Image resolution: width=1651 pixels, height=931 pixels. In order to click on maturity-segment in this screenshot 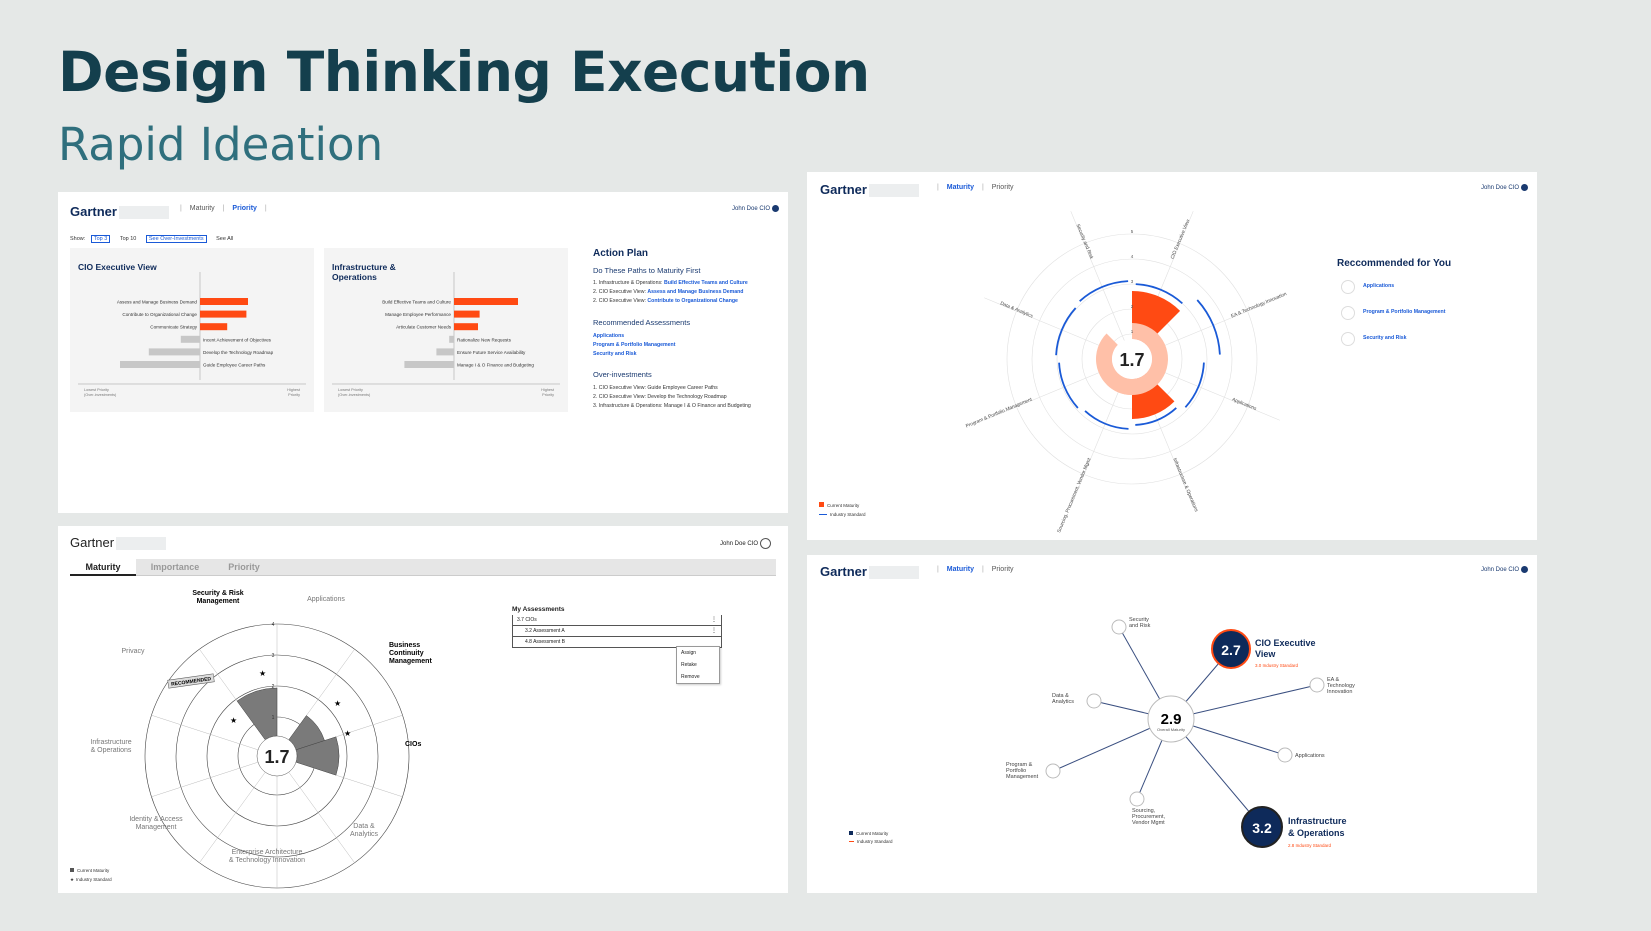, I will do `click(257, 714)`.